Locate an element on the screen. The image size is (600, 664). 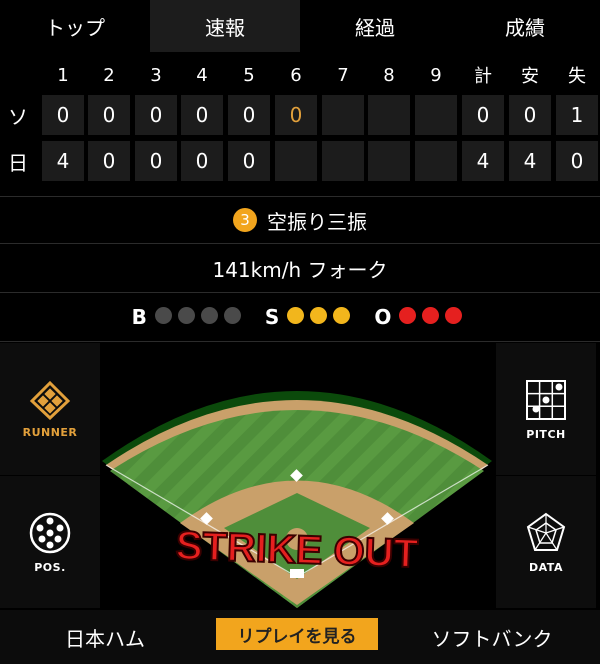
tab-progress: 経過 is located at coordinates (375, 26).